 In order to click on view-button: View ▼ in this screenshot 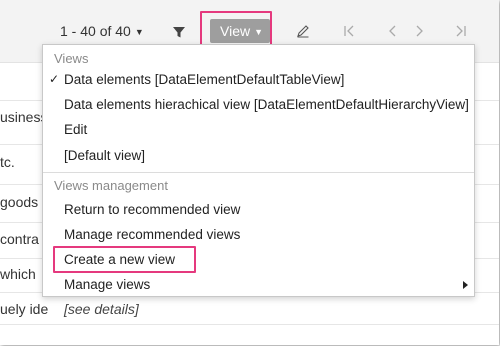, I will do `click(240, 31)`.